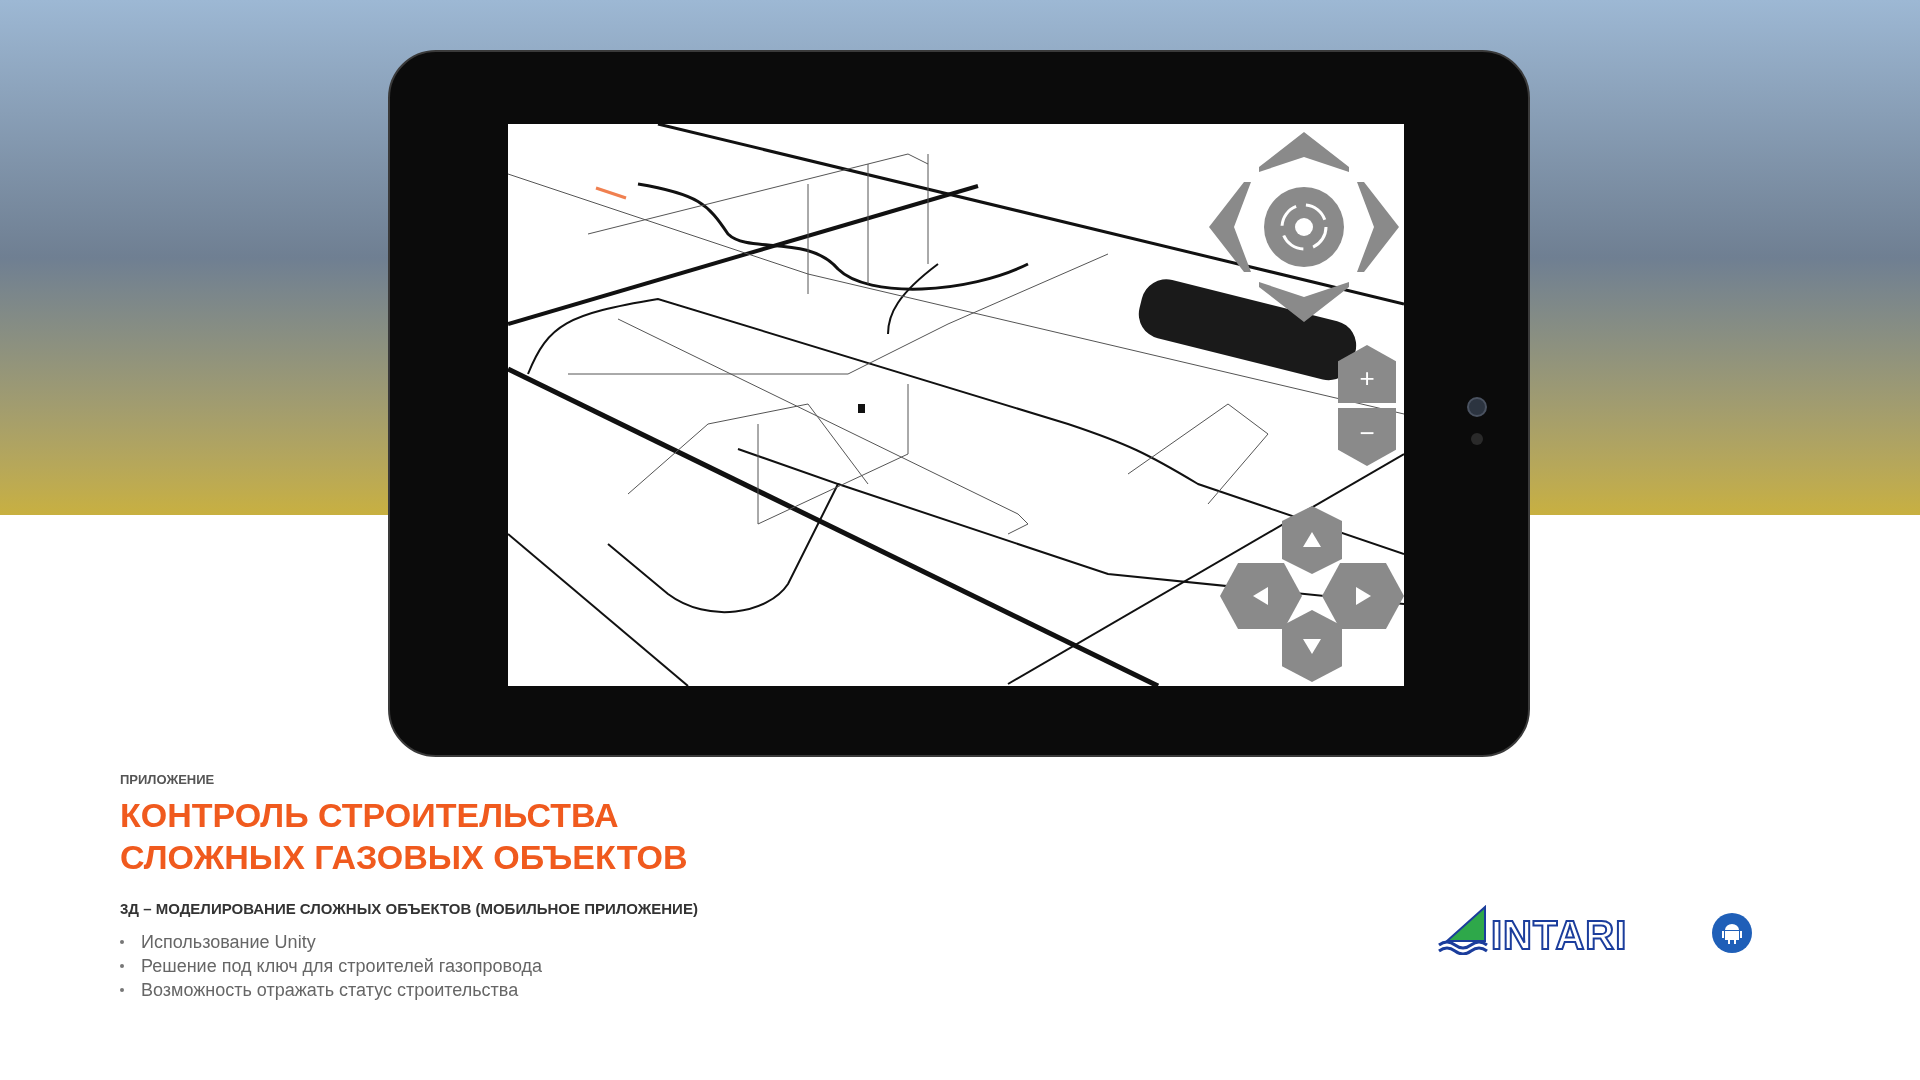 Image resolution: width=1920 pixels, height=1080 pixels. Describe the element at coordinates (341, 966) in the screenshot. I see `bullet-text: Решение под ключ для строителей газопровода` at that location.